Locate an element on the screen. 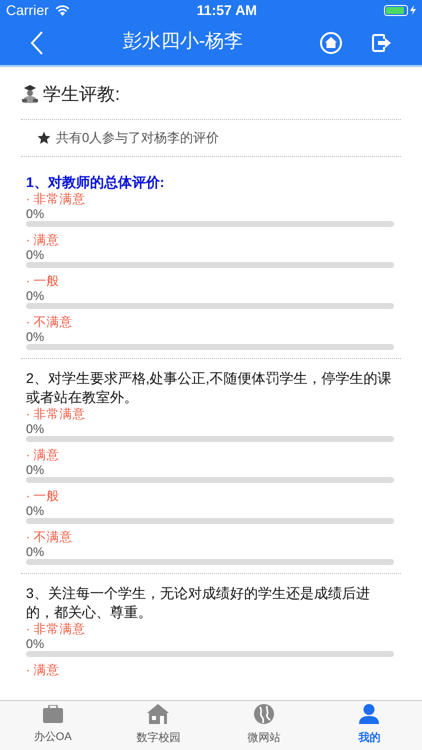 This screenshot has height=750, width=422. carrier-label: Carrier is located at coordinates (27, 10).